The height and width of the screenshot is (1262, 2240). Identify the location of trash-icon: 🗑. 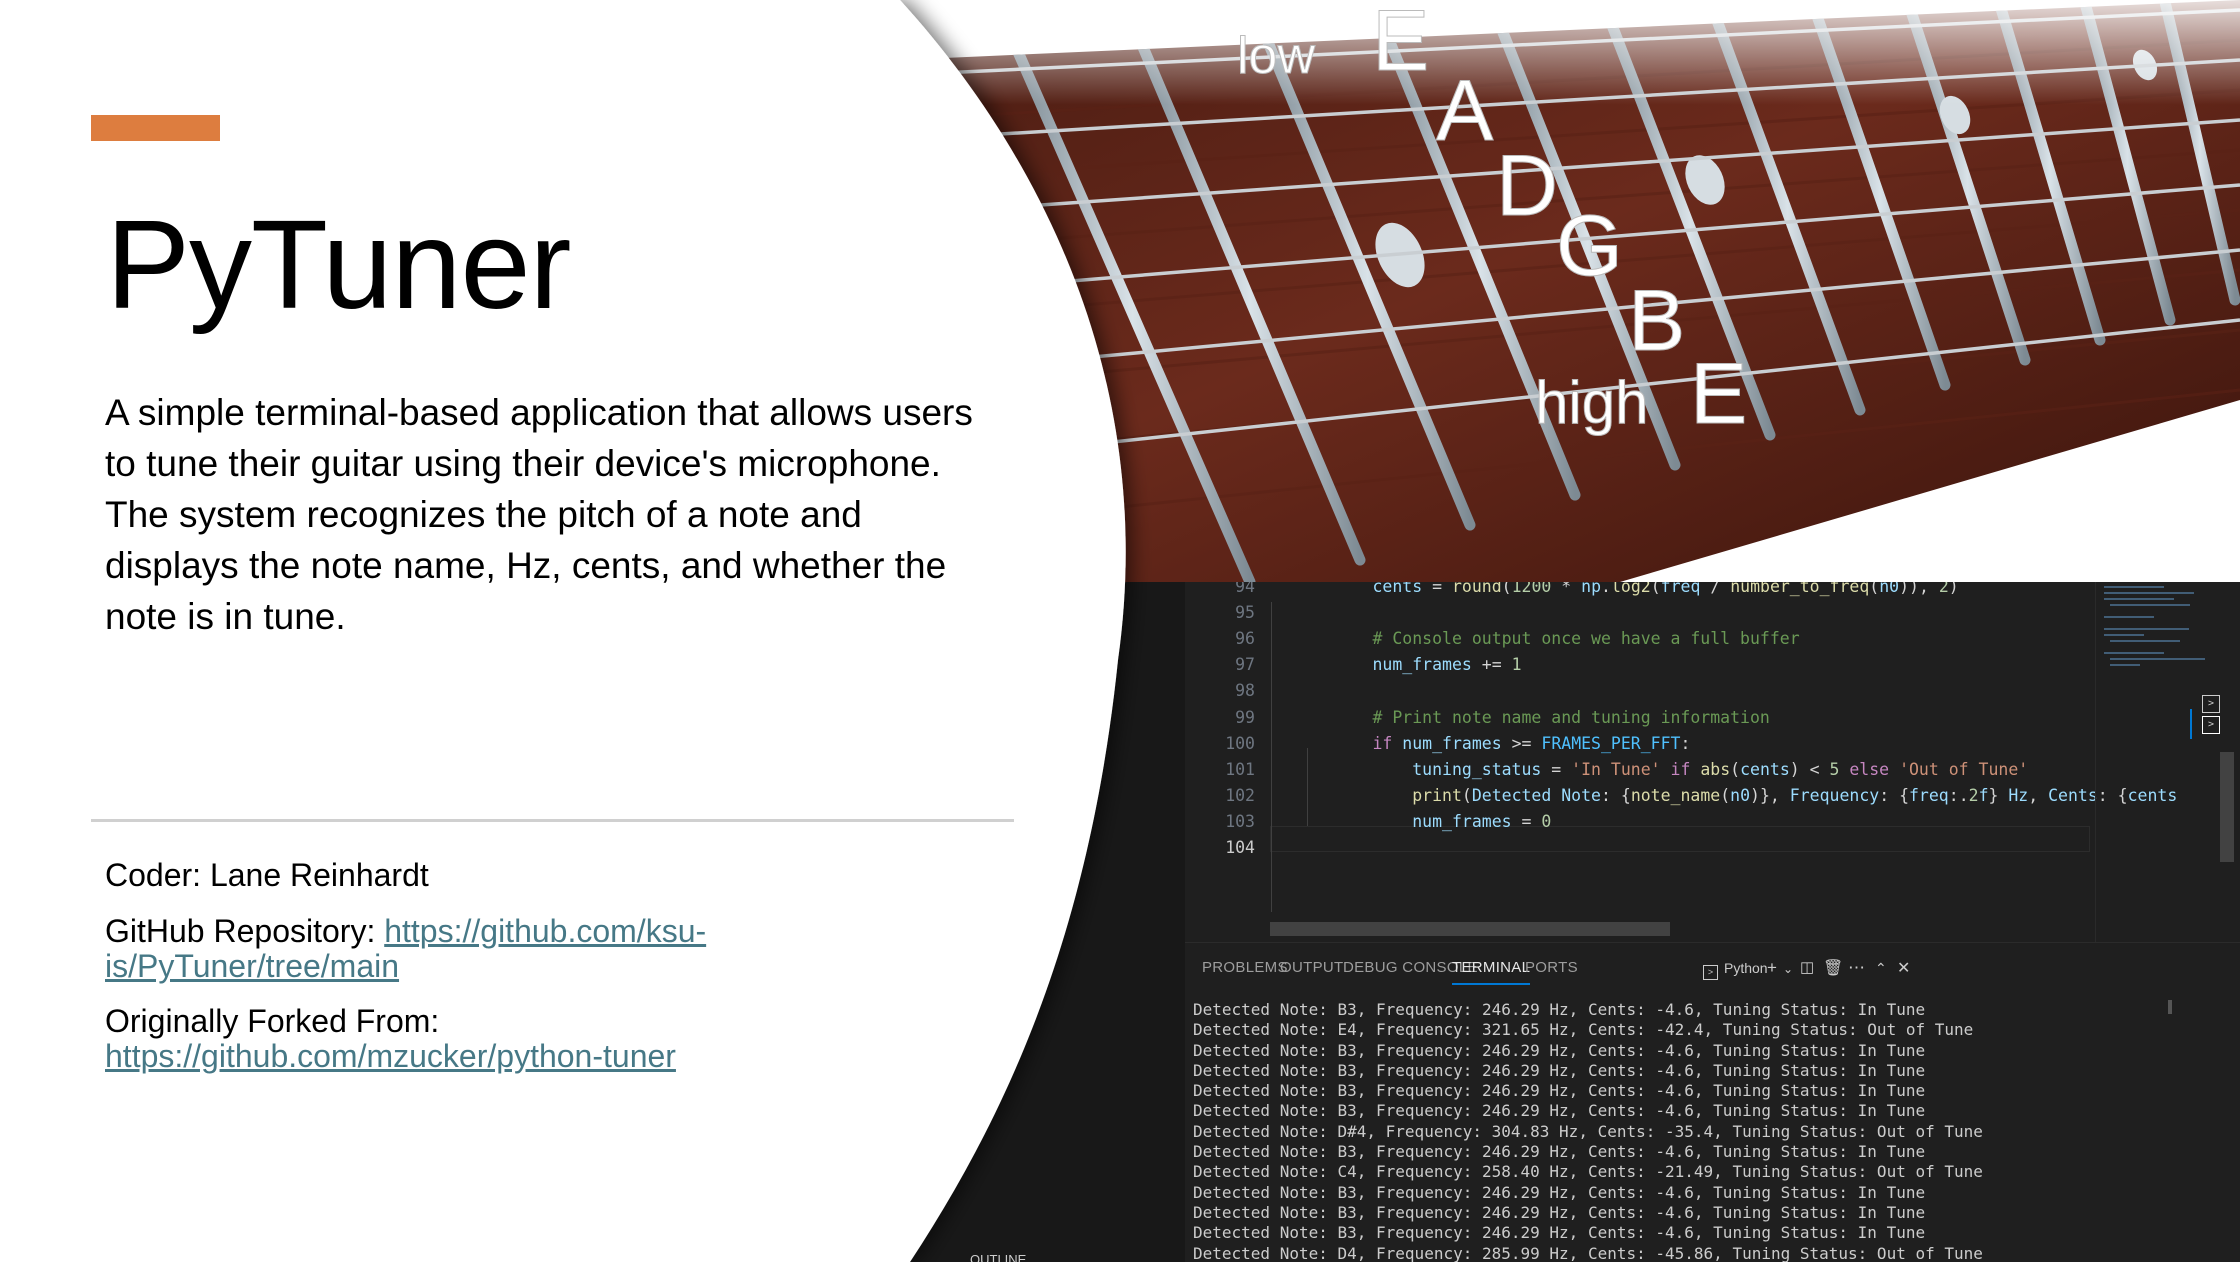
(1833, 968).